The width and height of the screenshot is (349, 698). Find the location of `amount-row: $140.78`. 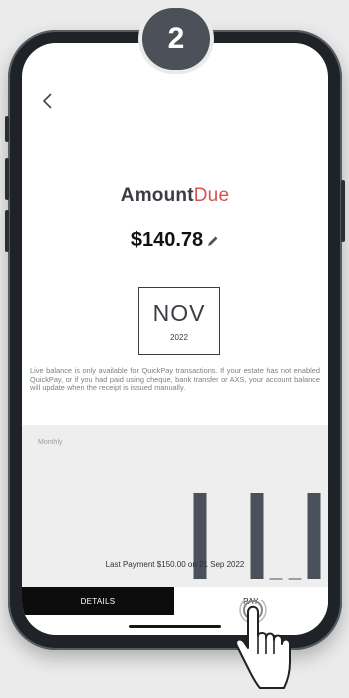

amount-row: $140.78 is located at coordinates (175, 240).